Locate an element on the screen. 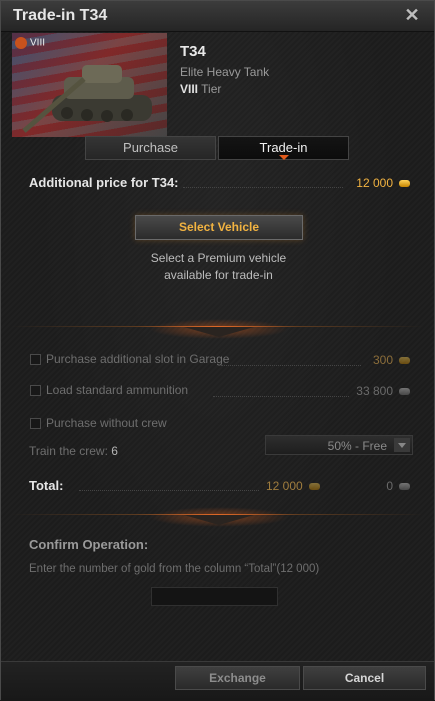 The width and height of the screenshot is (435, 701). ammo-price: 33 800 is located at coordinates (383, 391).